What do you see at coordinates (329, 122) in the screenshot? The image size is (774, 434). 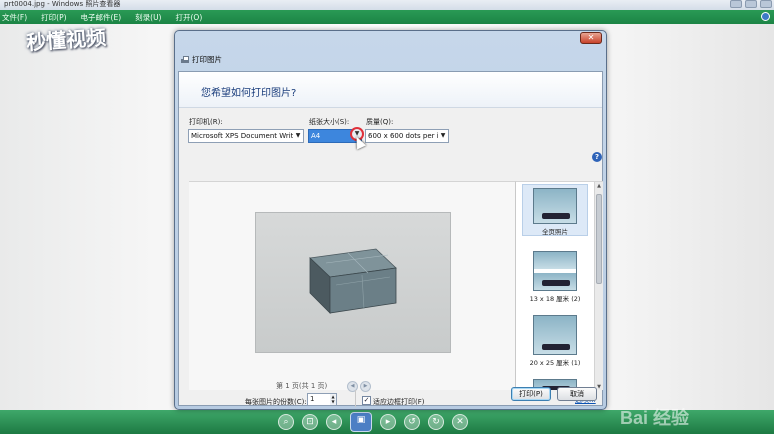 I see `paper-size-label: 纸张大小(S):` at bounding box center [329, 122].